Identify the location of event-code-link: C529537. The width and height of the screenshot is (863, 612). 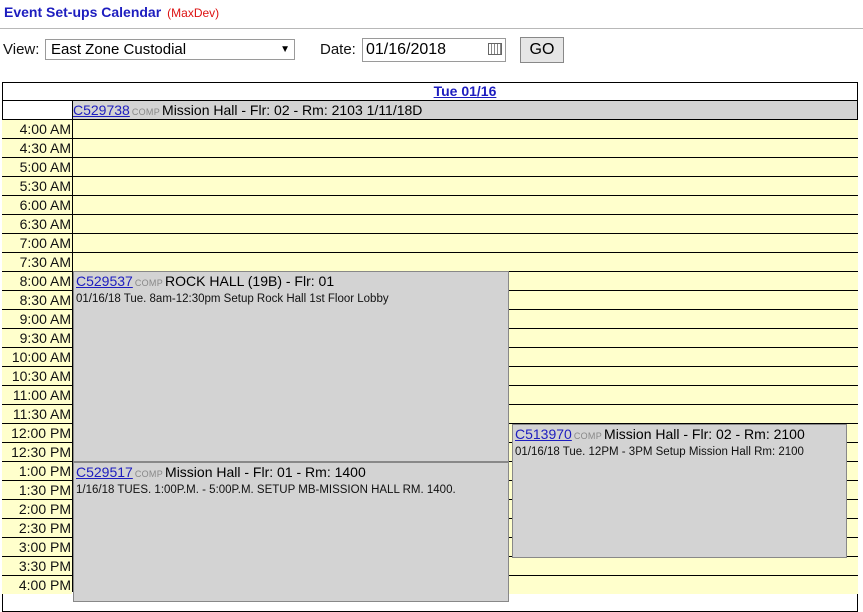
(104, 281).